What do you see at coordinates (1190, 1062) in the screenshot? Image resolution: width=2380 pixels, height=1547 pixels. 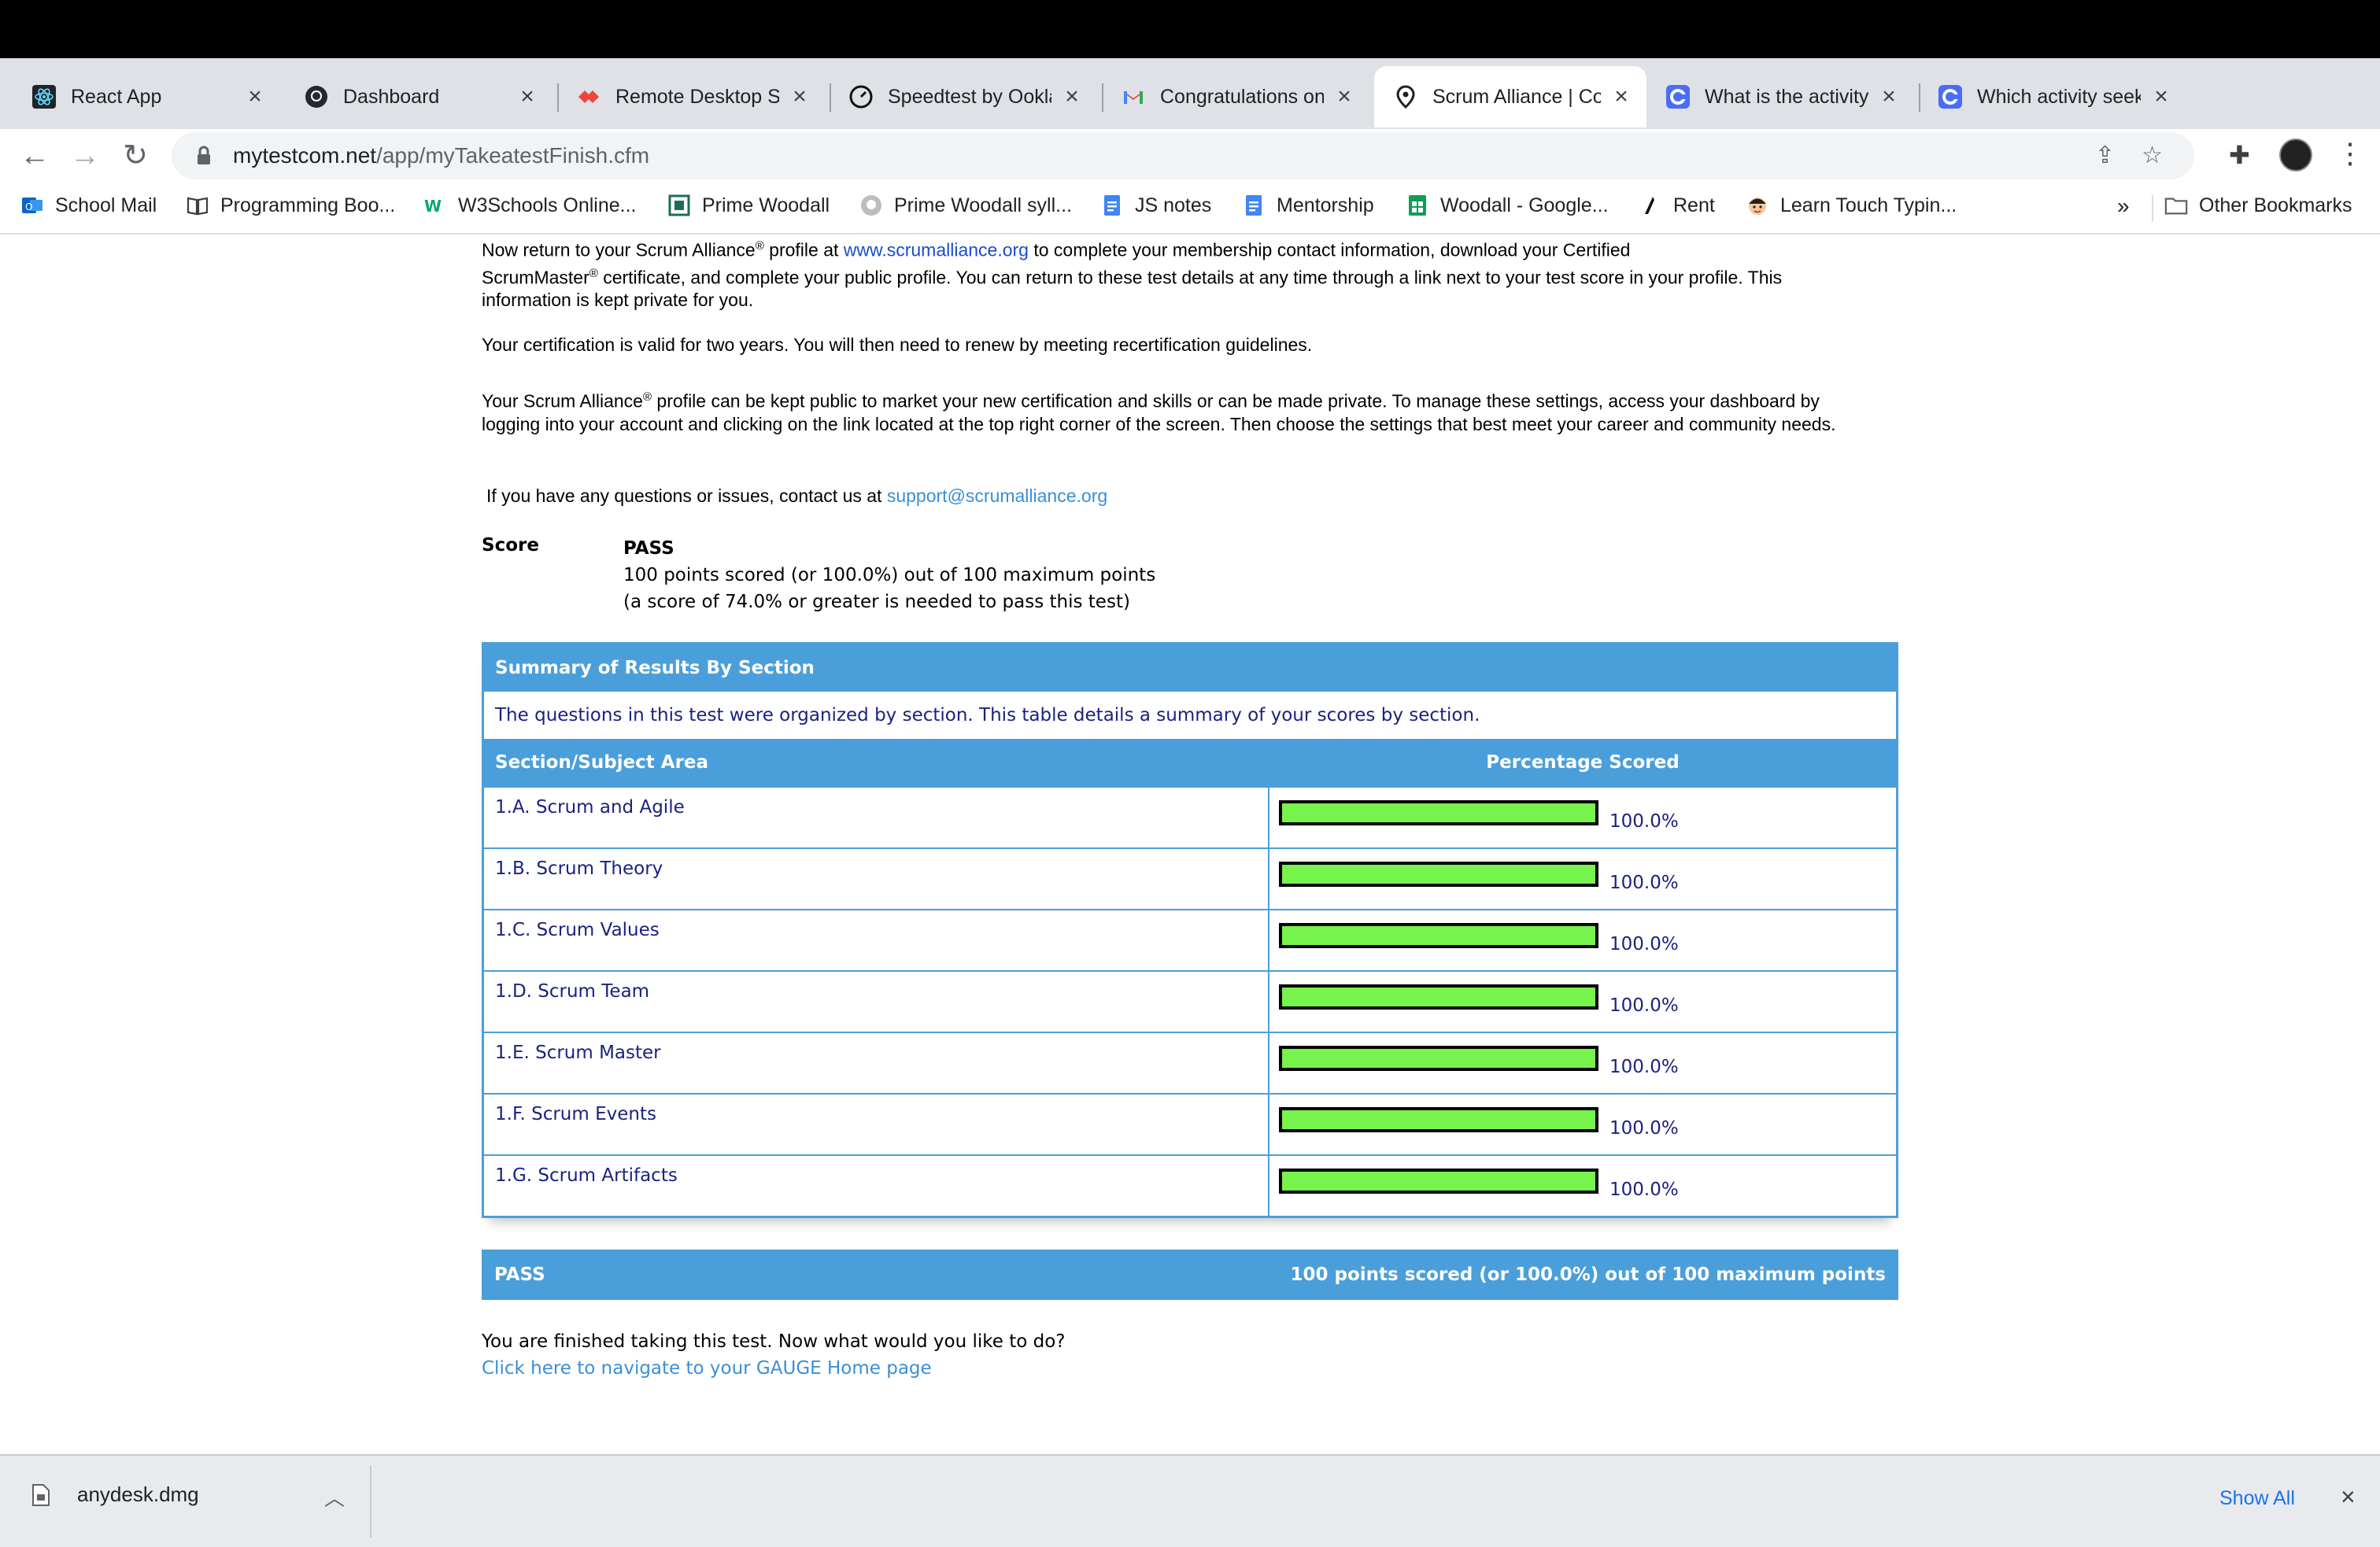 I see `table-row: 1.E. Scrum Master 100.0%` at bounding box center [1190, 1062].